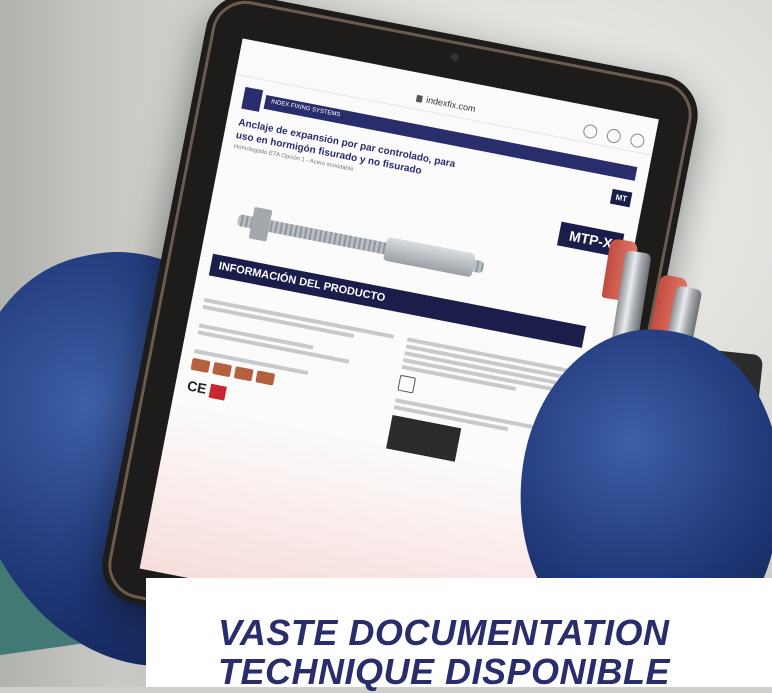  Describe the element at coordinates (260, 224) in the screenshot. I see `anchor-nut` at that location.